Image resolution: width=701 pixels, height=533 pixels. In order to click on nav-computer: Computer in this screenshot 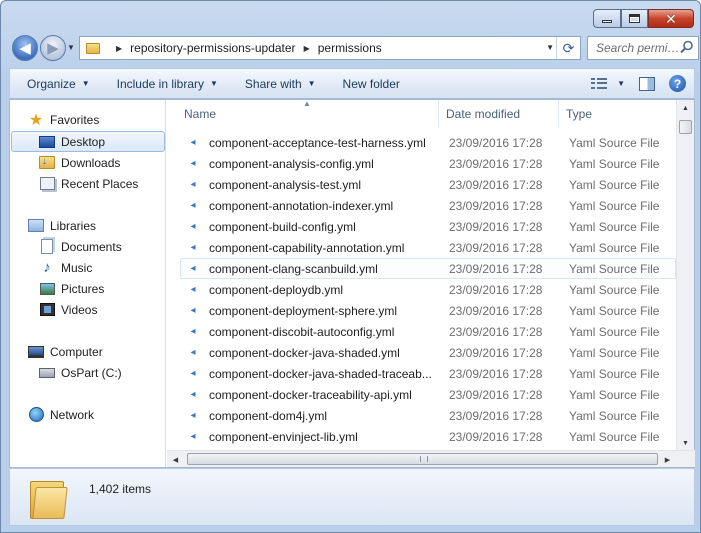, I will do `click(65, 351)`.